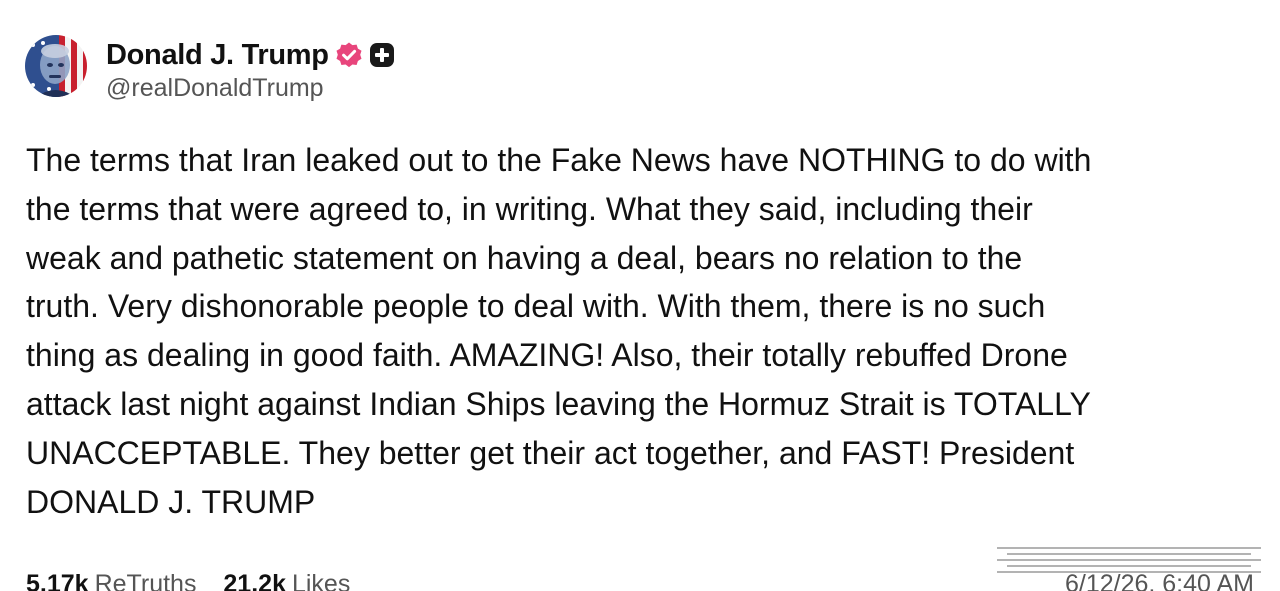  Describe the element at coordinates (215, 88) in the screenshot. I see `author-handle: @realDonaldTrump` at that location.